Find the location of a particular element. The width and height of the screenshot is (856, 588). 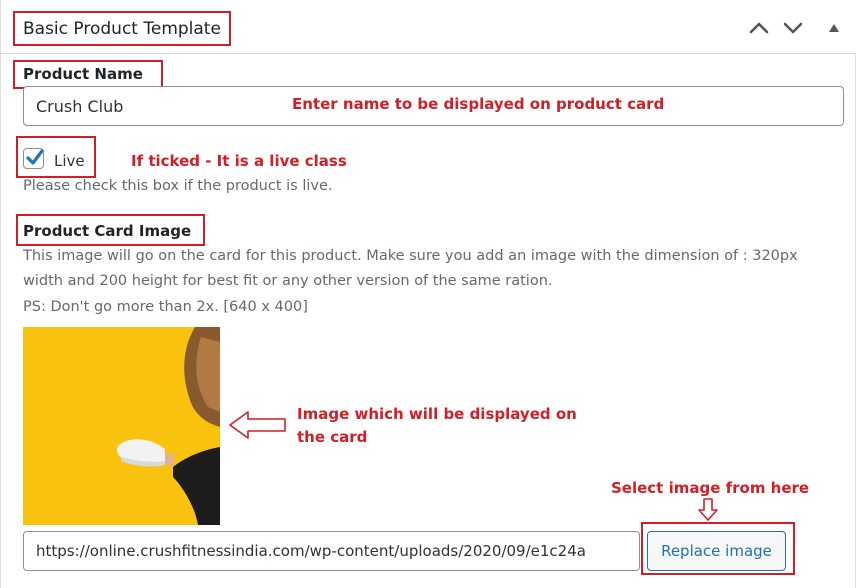

woman-jumping-photo is located at coordinates (121, 426).